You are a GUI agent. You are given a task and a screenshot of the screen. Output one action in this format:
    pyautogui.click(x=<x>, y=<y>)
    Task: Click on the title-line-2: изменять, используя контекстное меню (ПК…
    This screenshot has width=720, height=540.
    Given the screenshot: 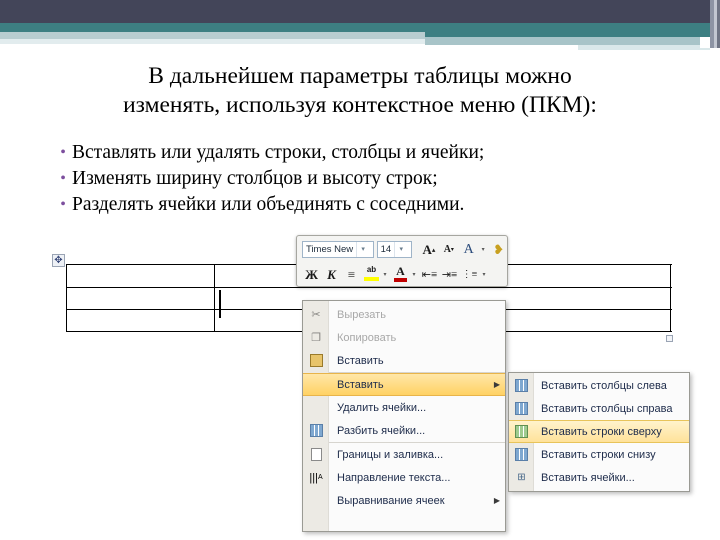 What is the action you would take?
    pyautogui.click(x=360, y=105)
    